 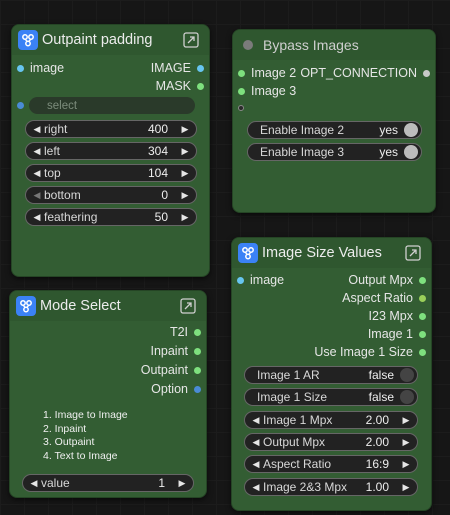 What do you see at coordinates (110, 40) in the screenshot?
I see `node-header: Outpaint padding` at bounding box center [110, 40].